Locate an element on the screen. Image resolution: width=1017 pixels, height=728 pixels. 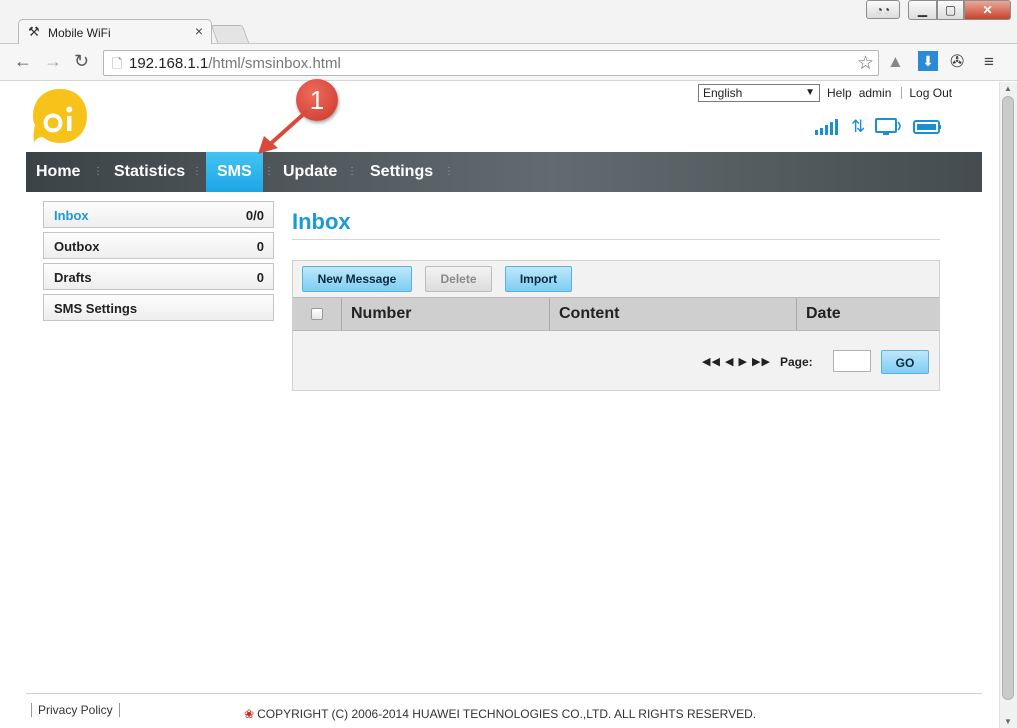
nav-update: Update is located at coordinates (310, 172).